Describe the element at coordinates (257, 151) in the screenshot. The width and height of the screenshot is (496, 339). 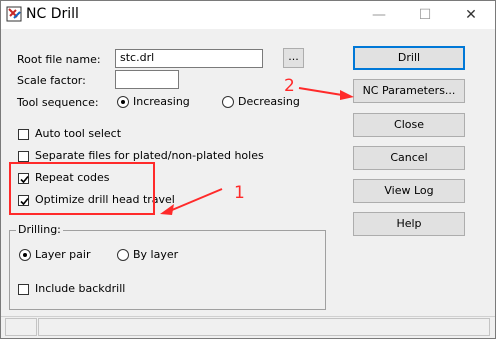
I see `annotation-arrows` at that location.